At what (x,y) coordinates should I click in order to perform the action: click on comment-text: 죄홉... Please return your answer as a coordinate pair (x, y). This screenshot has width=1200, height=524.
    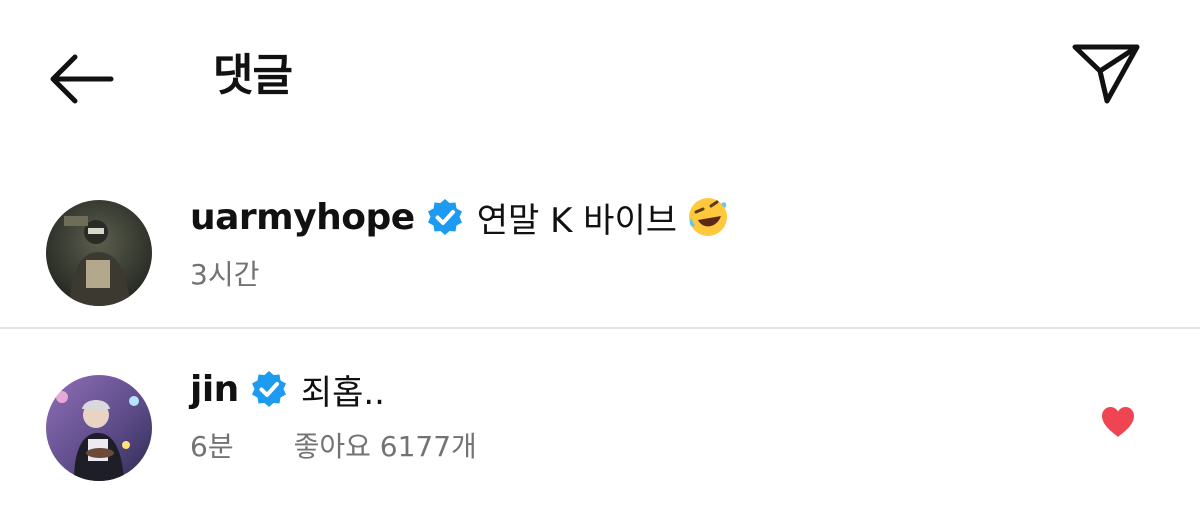
    Looking at the image, I should click on (342, 392).